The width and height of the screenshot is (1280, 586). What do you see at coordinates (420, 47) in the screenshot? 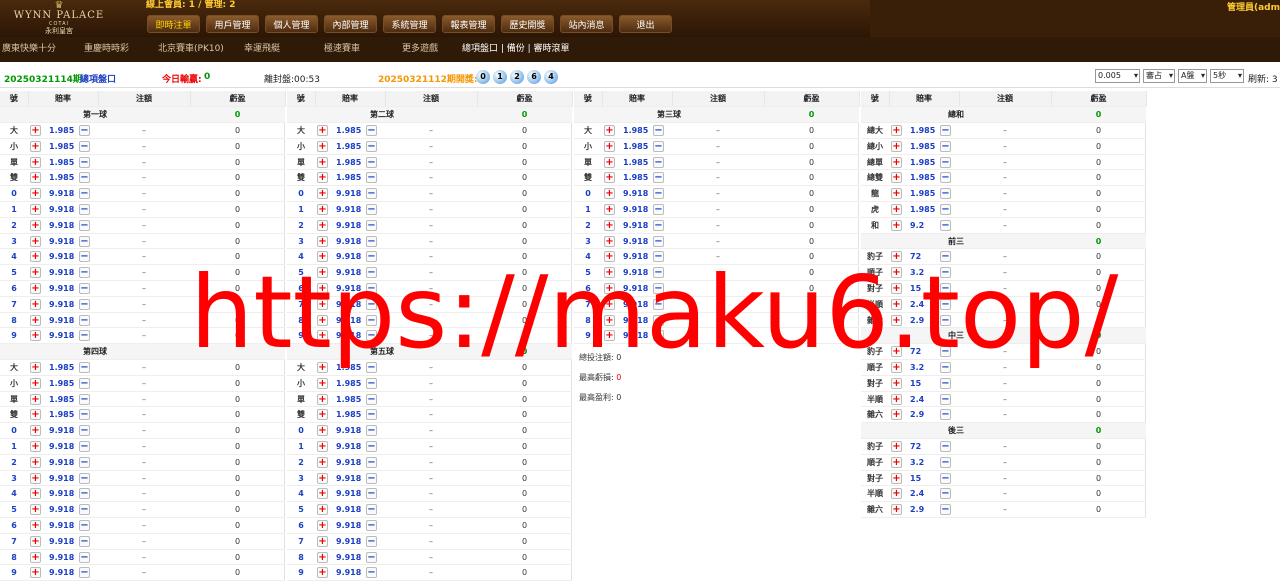
I see `subnav-item-5: 更多遊戲` at bounding box center [420, 47].